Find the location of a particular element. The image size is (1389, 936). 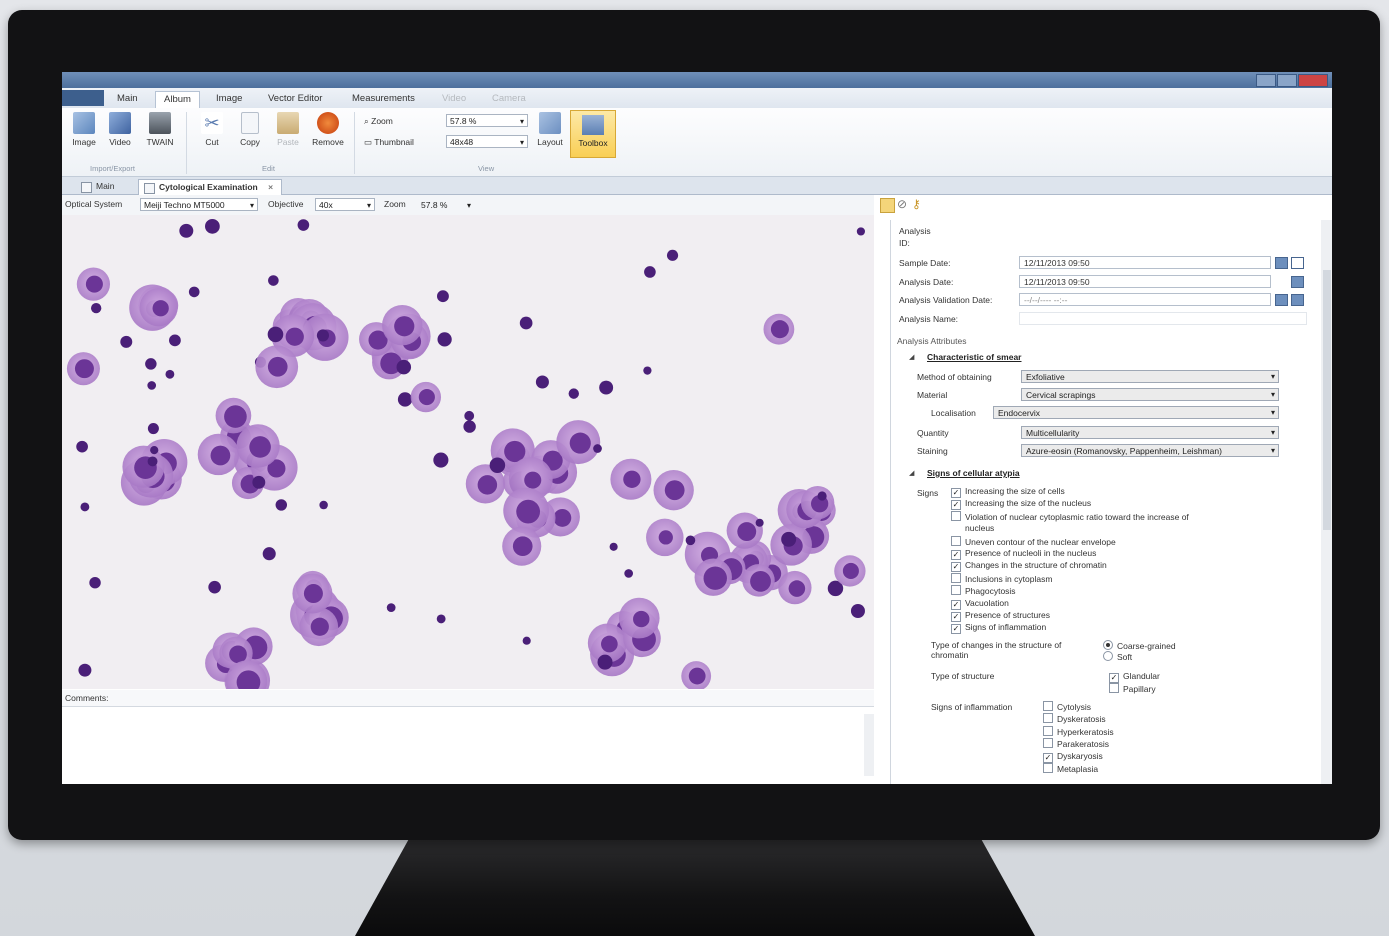

sign-checkbox: ✓ Signs of inflammation is located at coordinates (998, 628).